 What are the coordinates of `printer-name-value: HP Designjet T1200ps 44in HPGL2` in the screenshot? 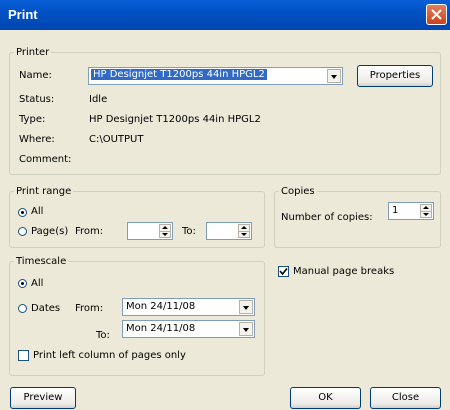 It's located at (179, 74).